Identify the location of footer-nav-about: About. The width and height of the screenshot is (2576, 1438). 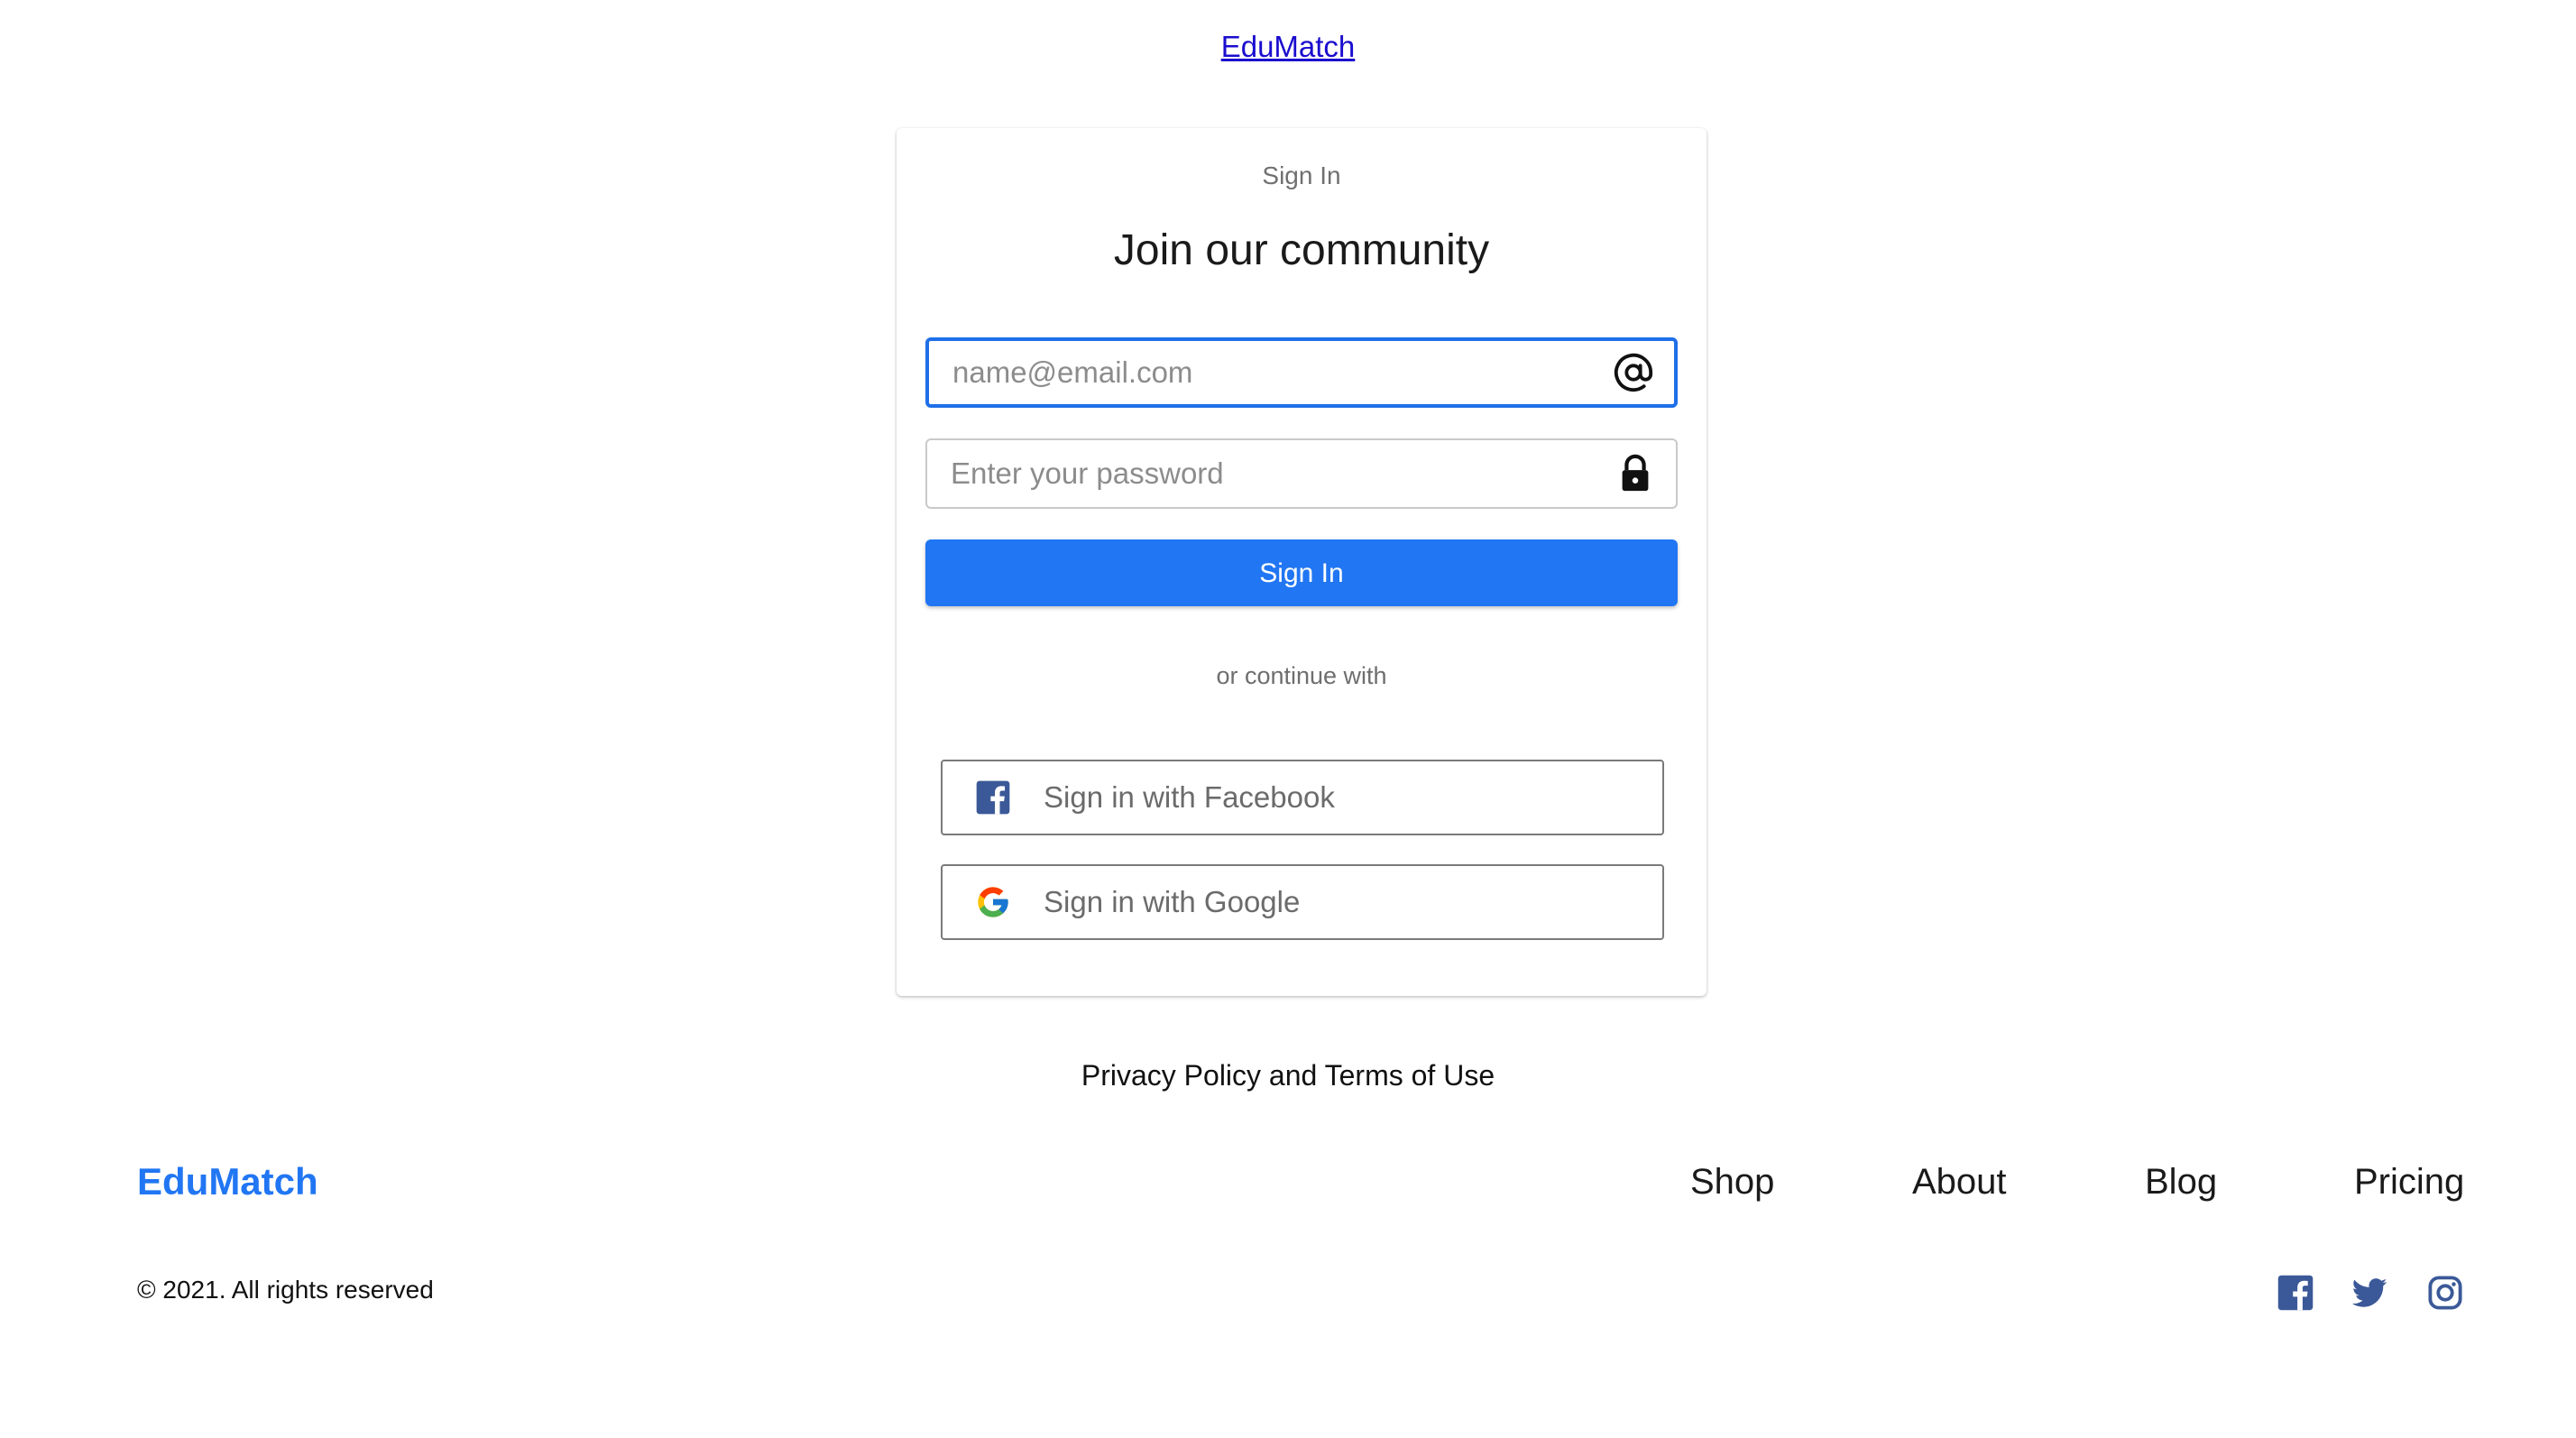
(1959, 1182).